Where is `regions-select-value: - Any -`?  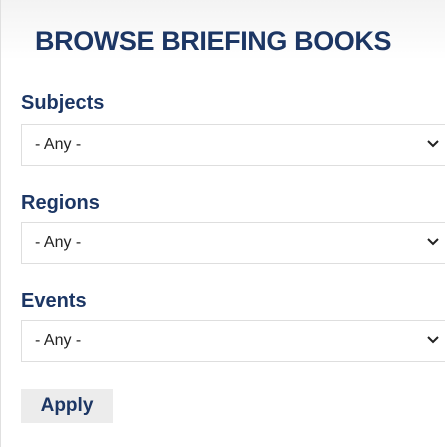
regions-select-value: - Any - is located at coordinates (58, 242).